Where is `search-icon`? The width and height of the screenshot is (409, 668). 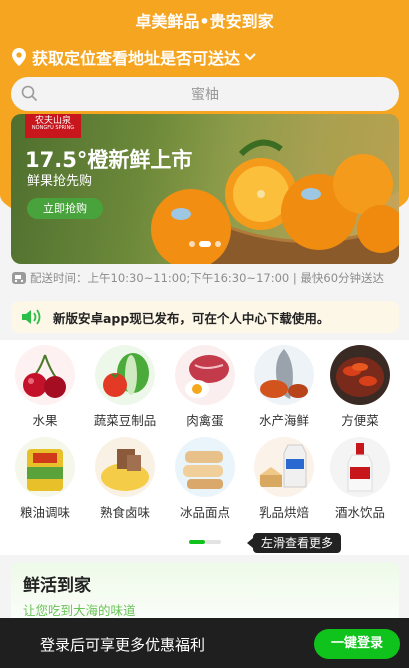
search-icon is located at coordinates (29, 93).